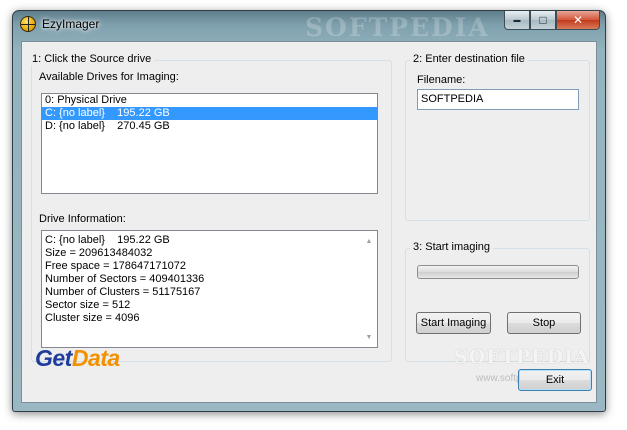 This screenshot has height=430, width=627. What do you see at coordinates (469, 59) in the screenshot?
I see `destination-group-title: 2: Enter destination file` at bounding box center [469, 59].